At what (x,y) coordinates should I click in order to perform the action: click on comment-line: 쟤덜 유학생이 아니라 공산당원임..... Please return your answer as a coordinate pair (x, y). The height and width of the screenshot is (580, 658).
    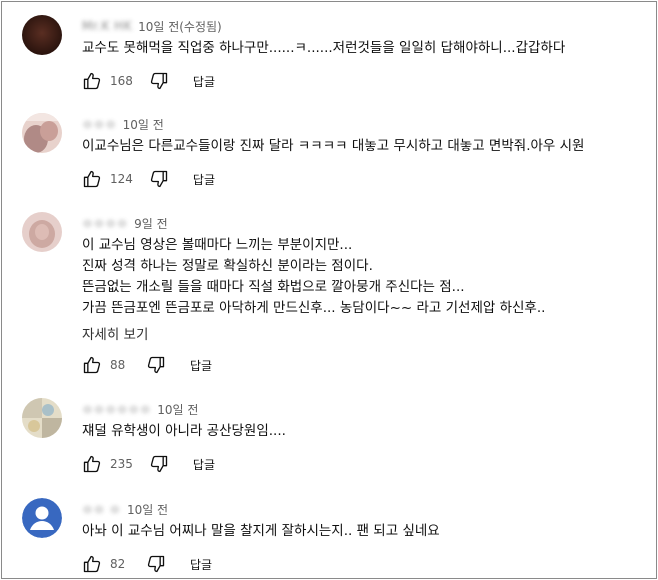
    Looking at the image, I should click on (184, 431).